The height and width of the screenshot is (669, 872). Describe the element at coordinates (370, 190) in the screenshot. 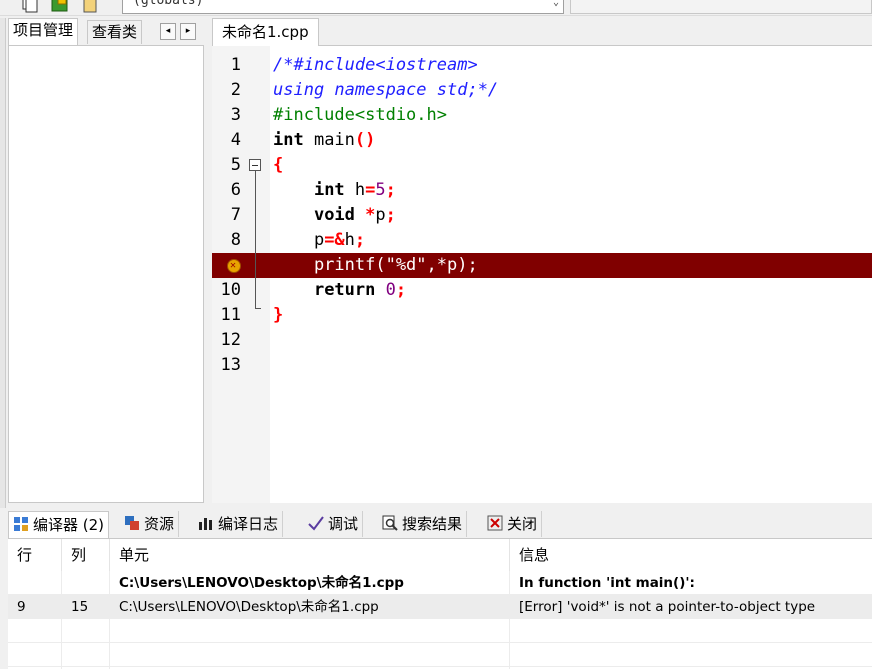

I see `code-token: =` at that location.